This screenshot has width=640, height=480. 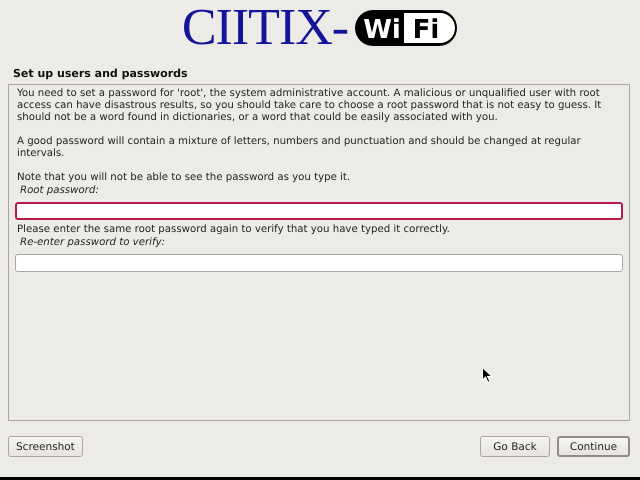 I want to click on logo-text: CIITIX-, so click(x=265, y=28).